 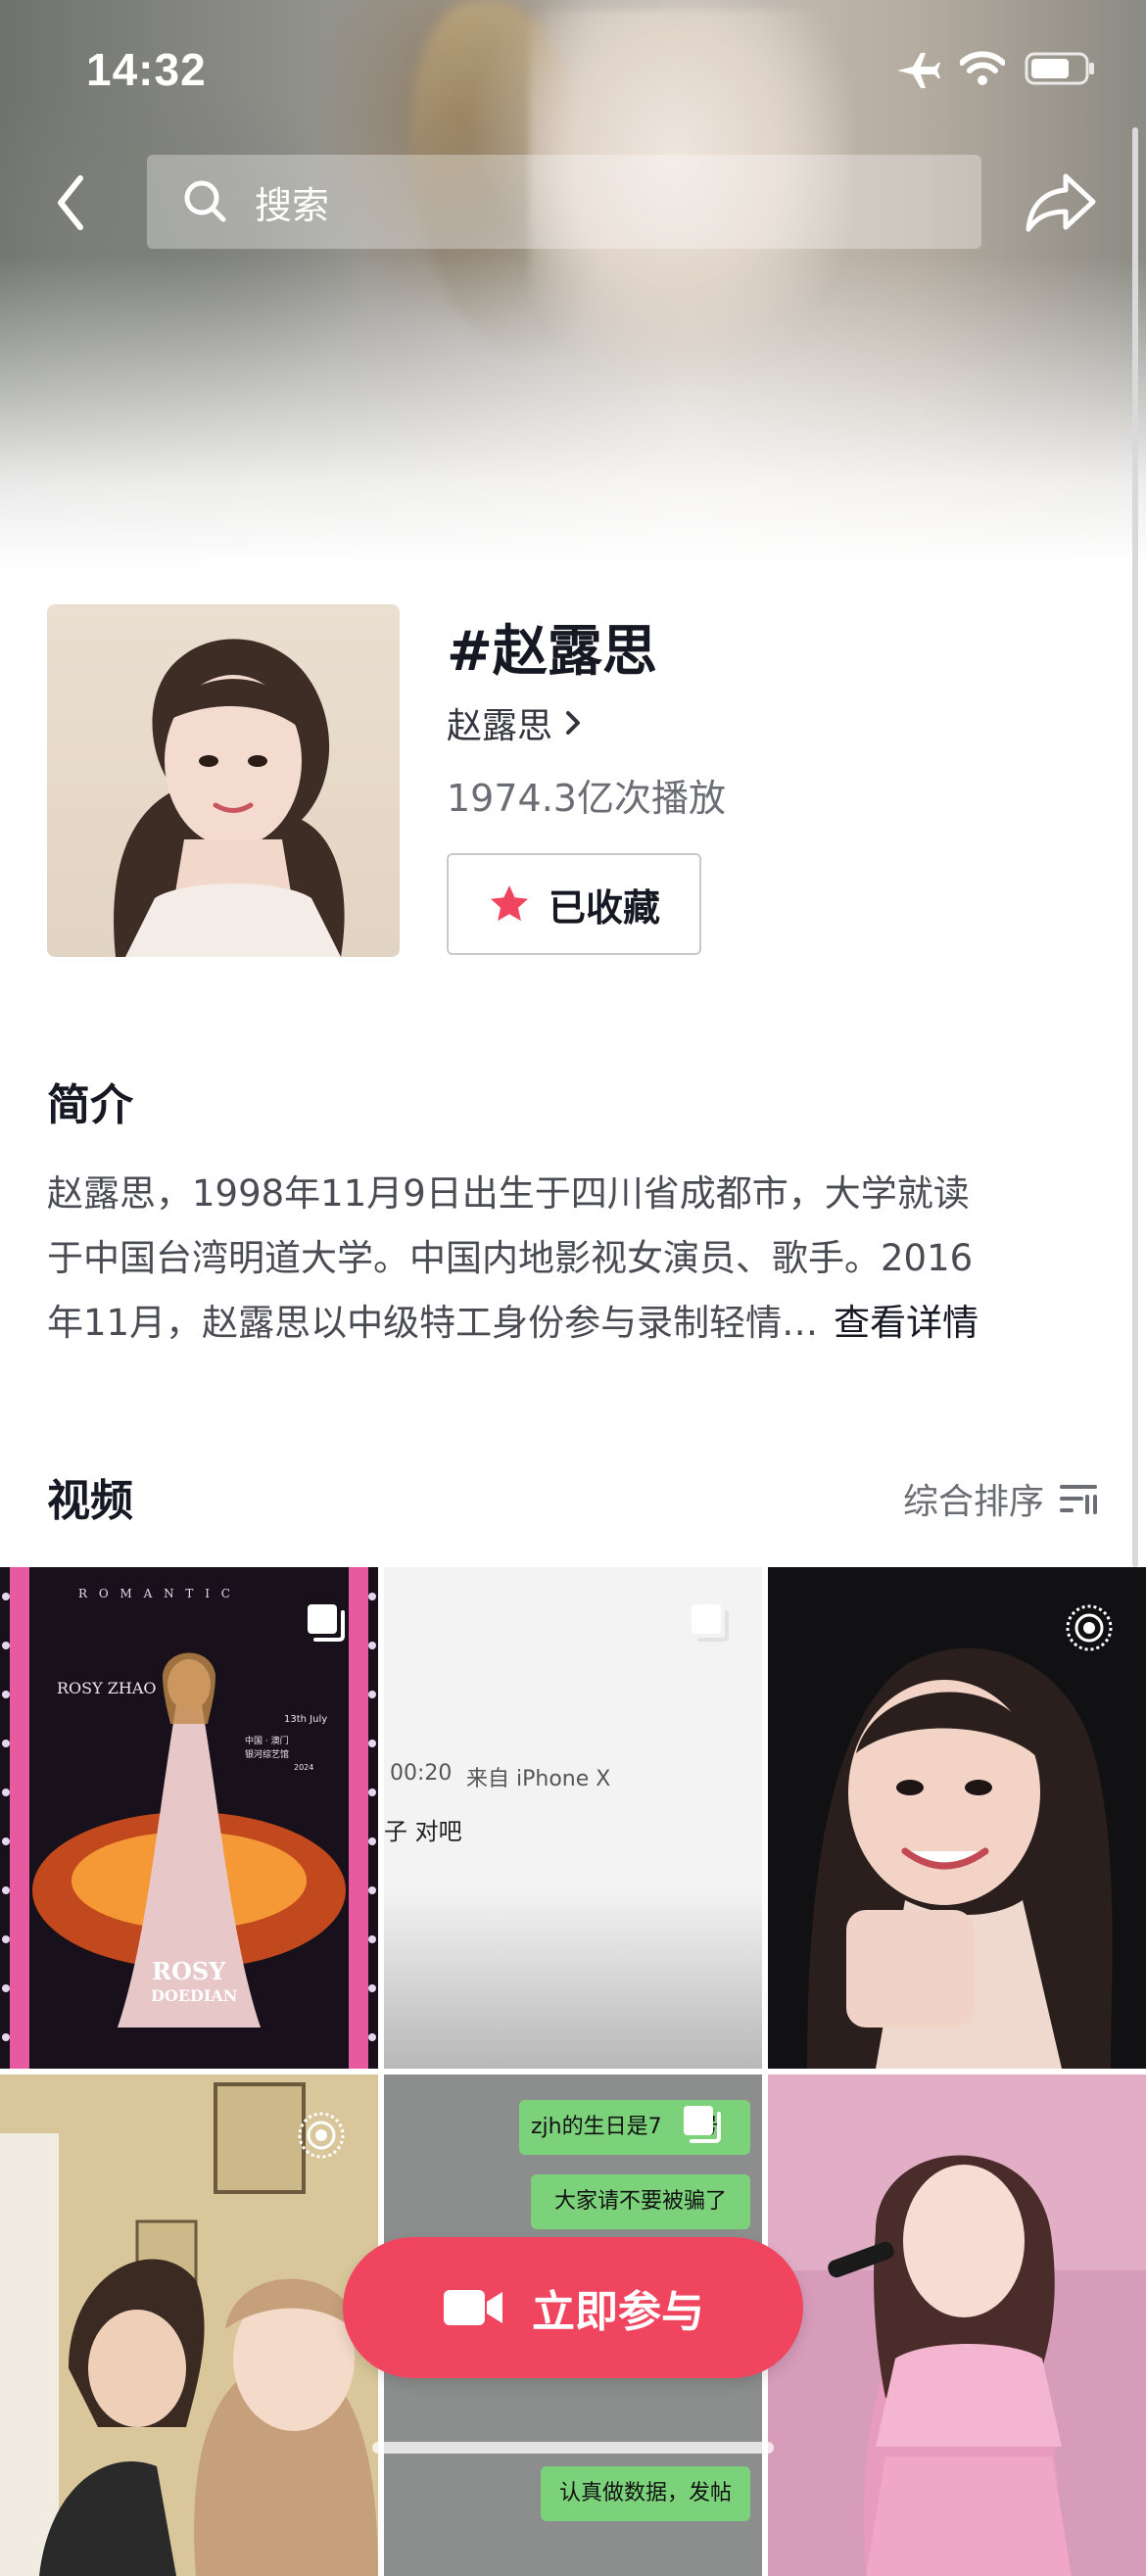 I want to click on share-icon, so click(x=1062, y=202).